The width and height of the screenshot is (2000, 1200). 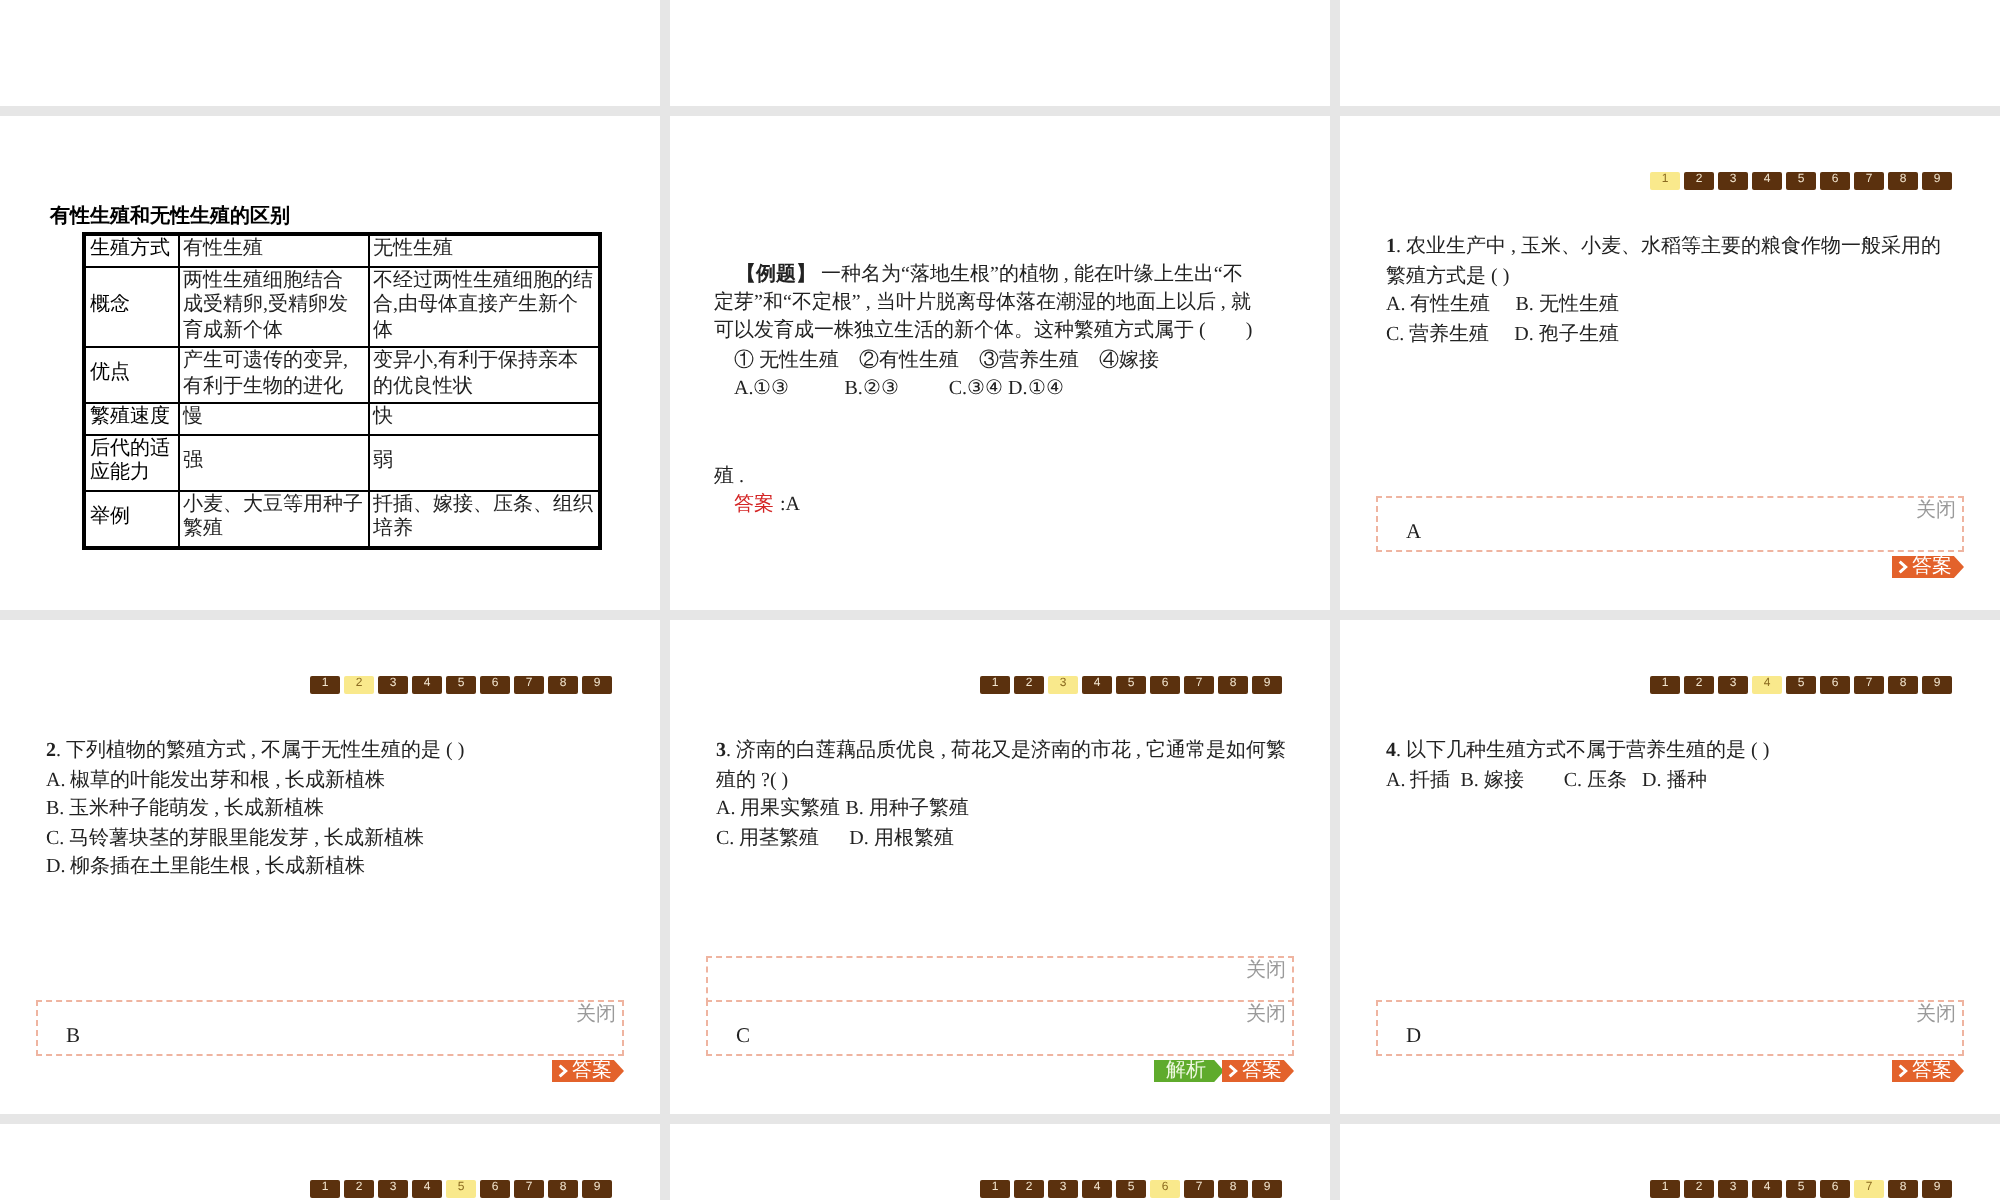 I want to click on table-cell: 变异小,有利于保持亲本 的优良性状, so click(x=484, y=375).